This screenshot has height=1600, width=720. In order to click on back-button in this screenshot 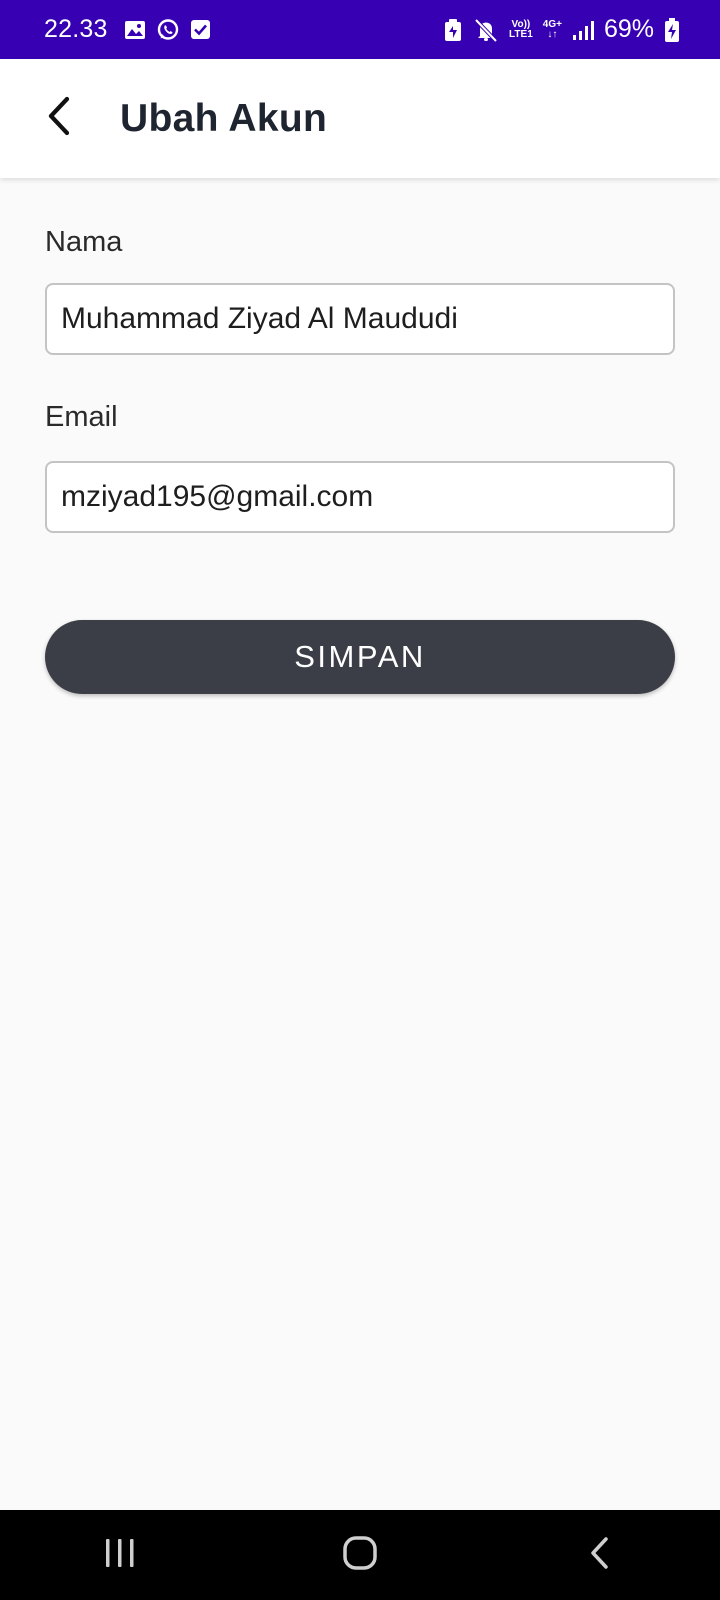, I will do `click(60, 119)`.